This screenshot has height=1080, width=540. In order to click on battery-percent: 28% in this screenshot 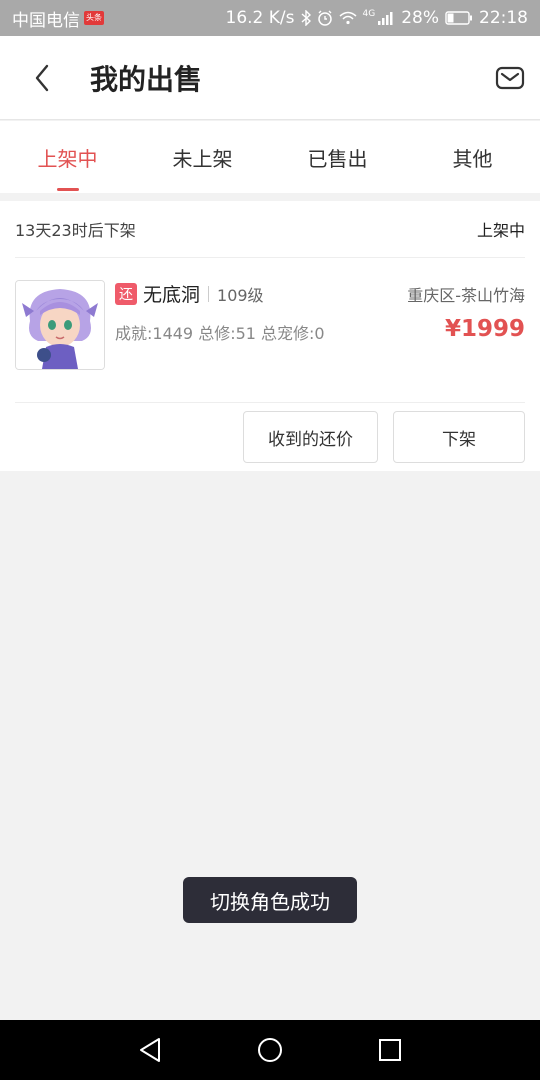, I will do `click(420, 18)`.